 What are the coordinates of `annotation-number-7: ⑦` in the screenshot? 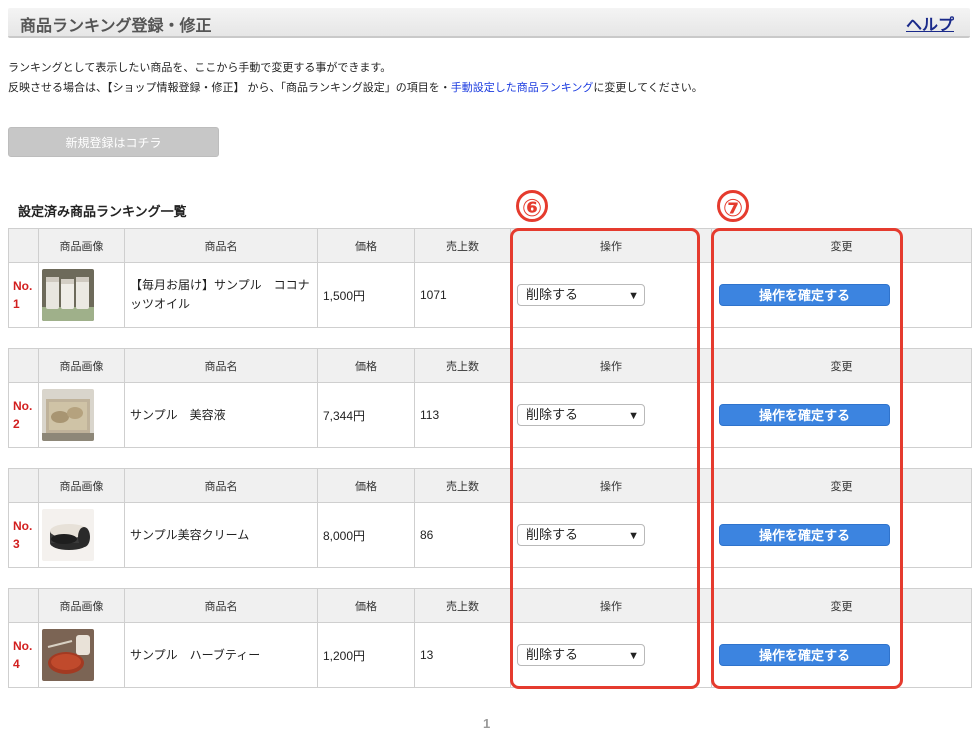 It's located at (733, 206).